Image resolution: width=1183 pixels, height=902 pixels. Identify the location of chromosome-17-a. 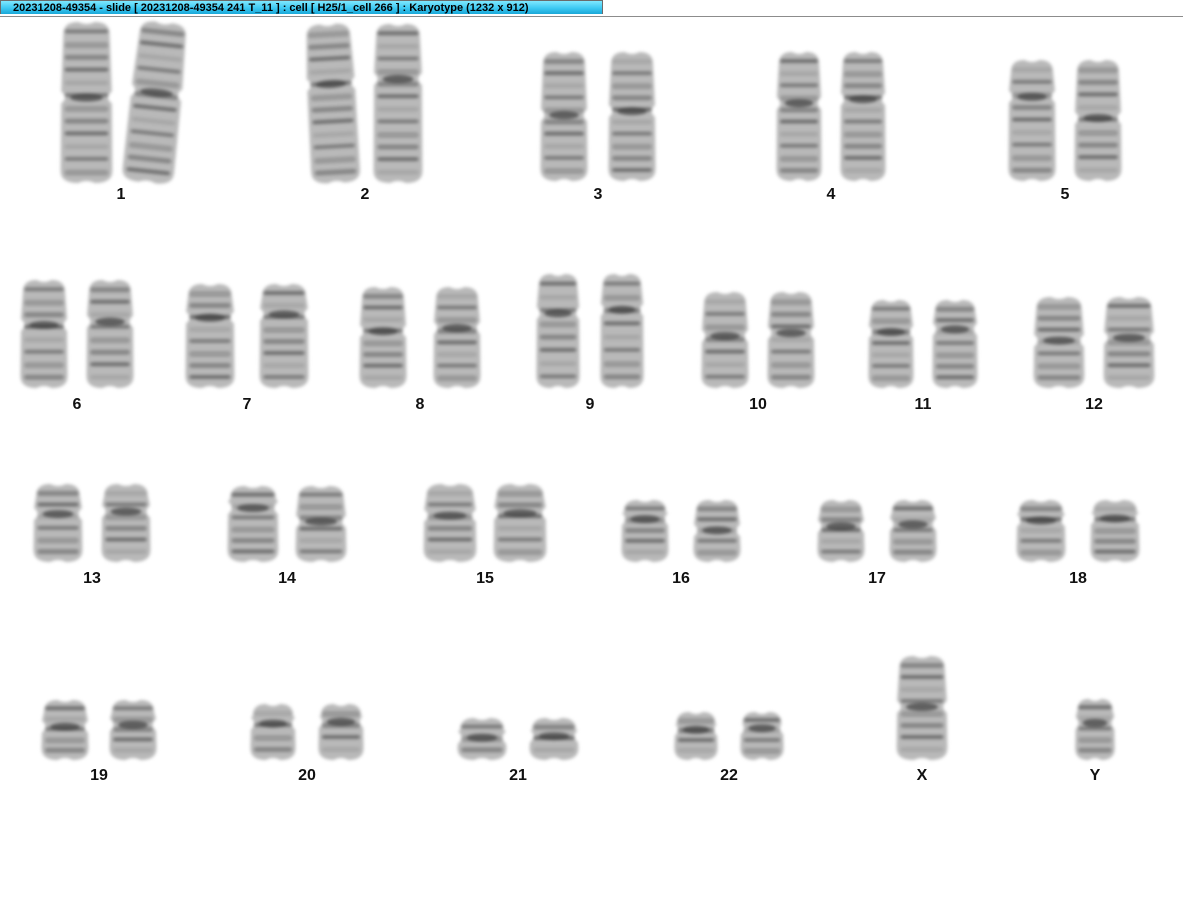
(841, 531).